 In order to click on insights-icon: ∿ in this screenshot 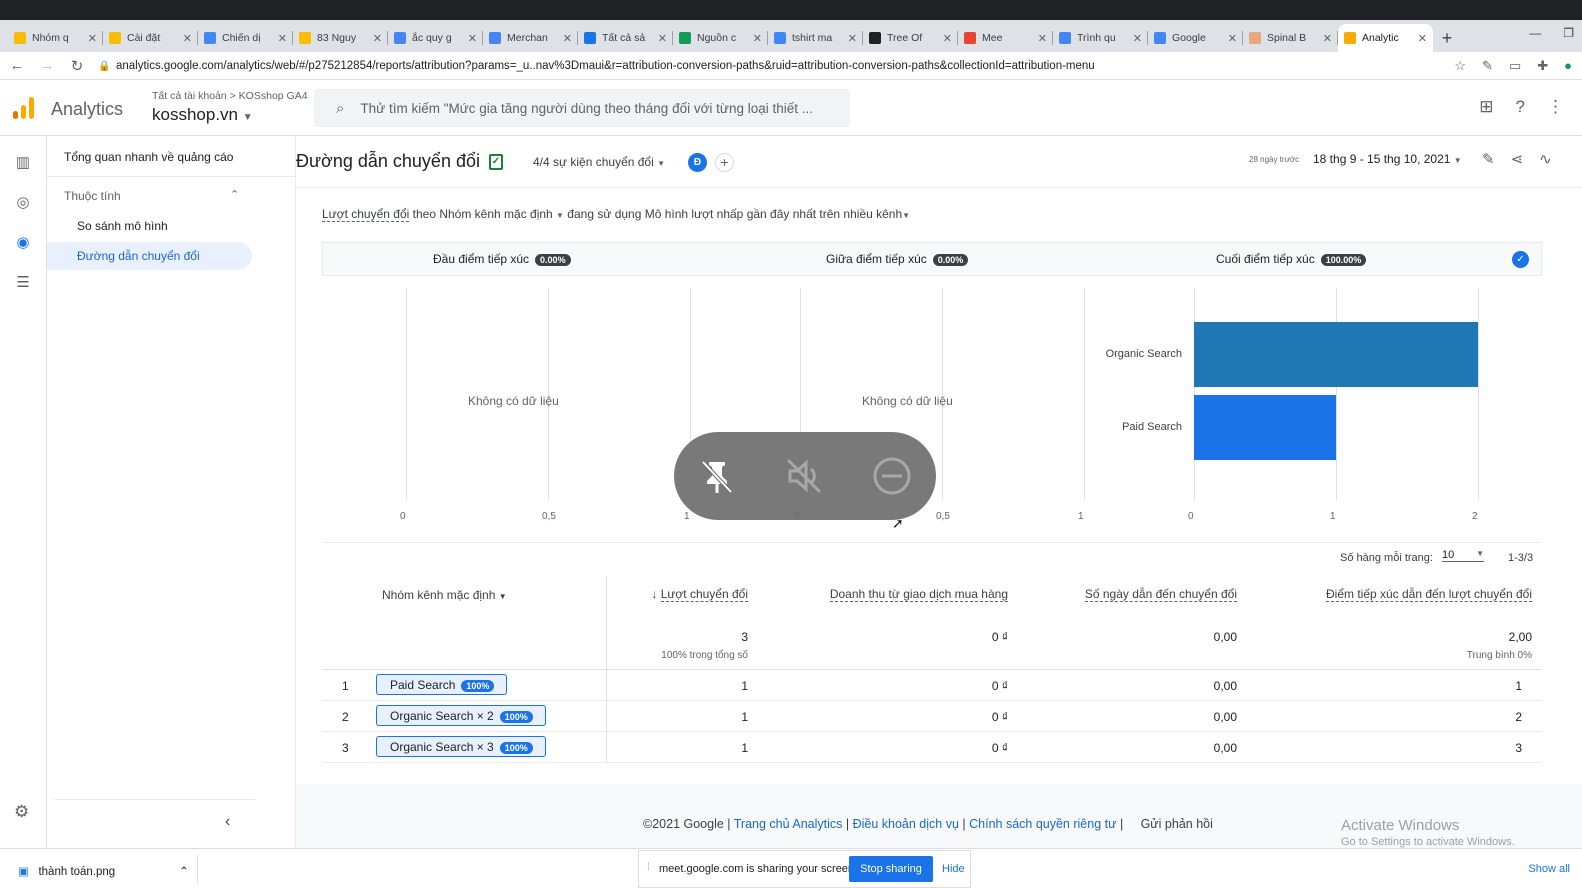, I will do `click(1545, 159)`.